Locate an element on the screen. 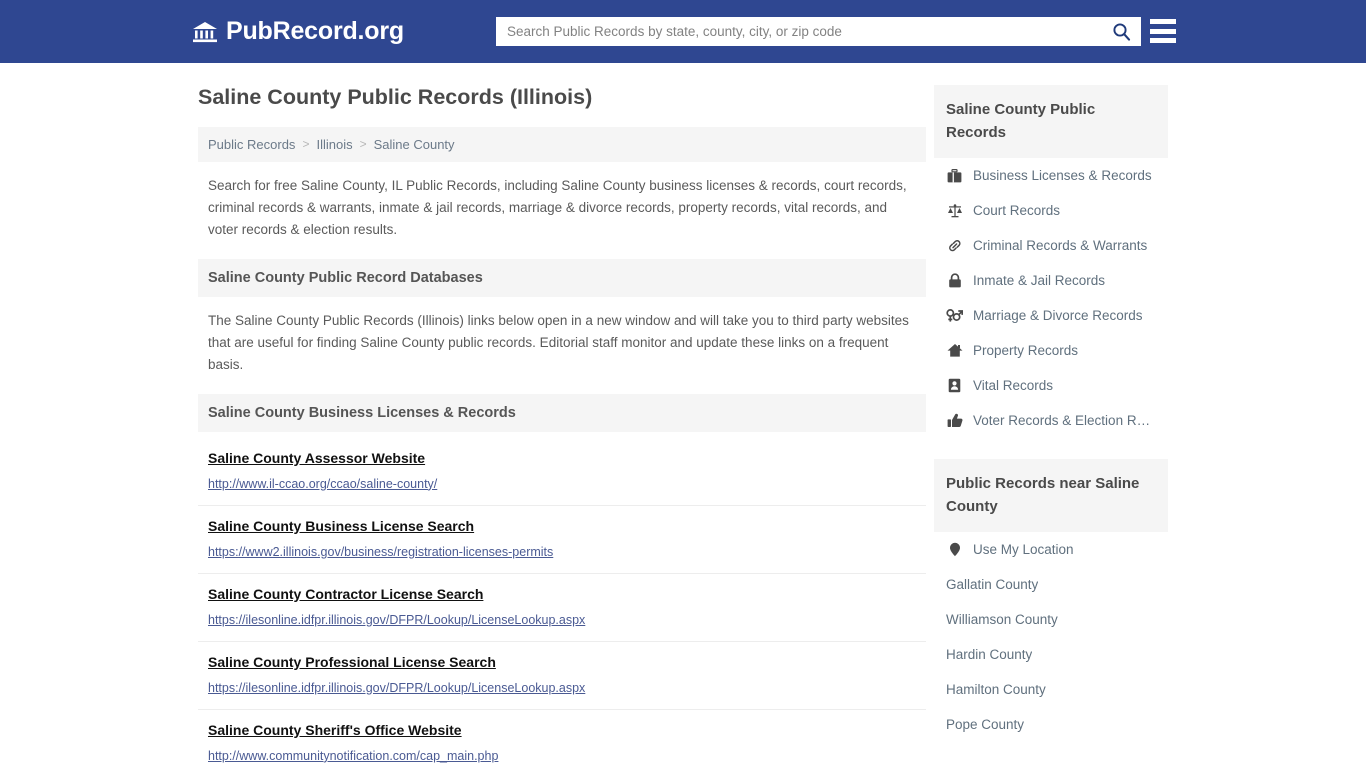  sidebar-heading-records: Saline County Public Records is located at coordinates (1051, 121).